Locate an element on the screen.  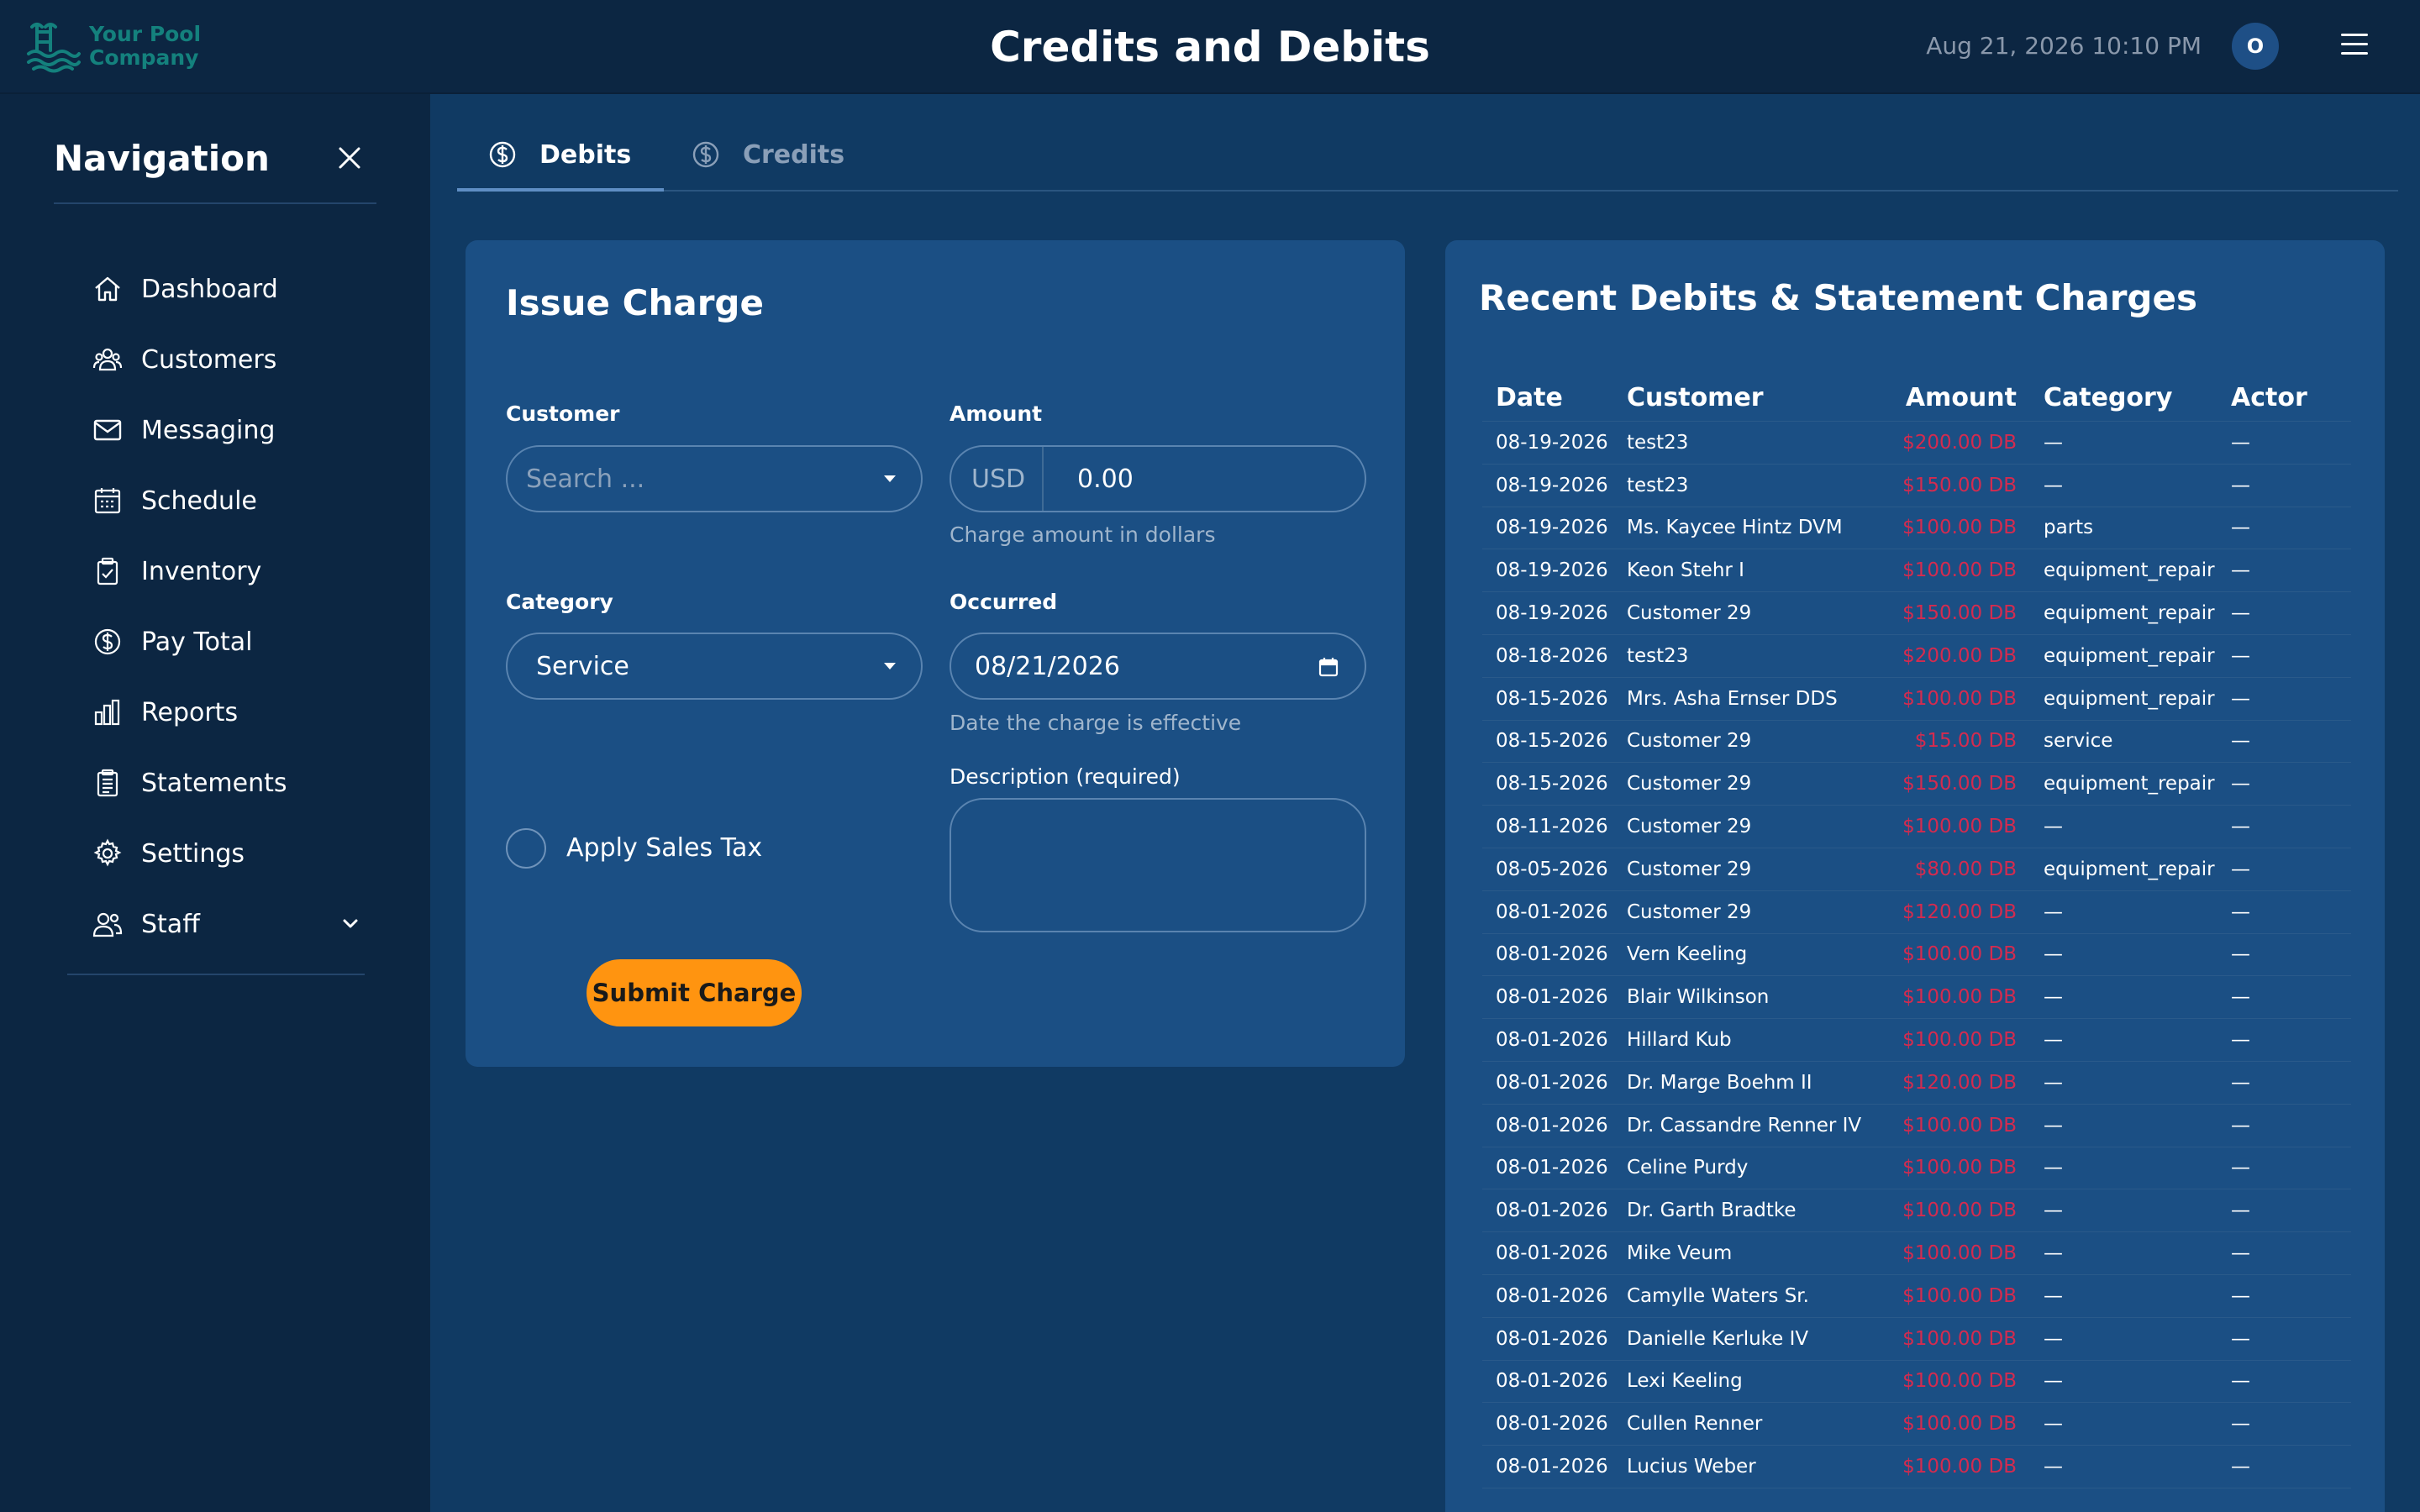
table-row: 08-01-2026 Vern Keeling $100.00 DB — — is located at coordinates (1917, 955).